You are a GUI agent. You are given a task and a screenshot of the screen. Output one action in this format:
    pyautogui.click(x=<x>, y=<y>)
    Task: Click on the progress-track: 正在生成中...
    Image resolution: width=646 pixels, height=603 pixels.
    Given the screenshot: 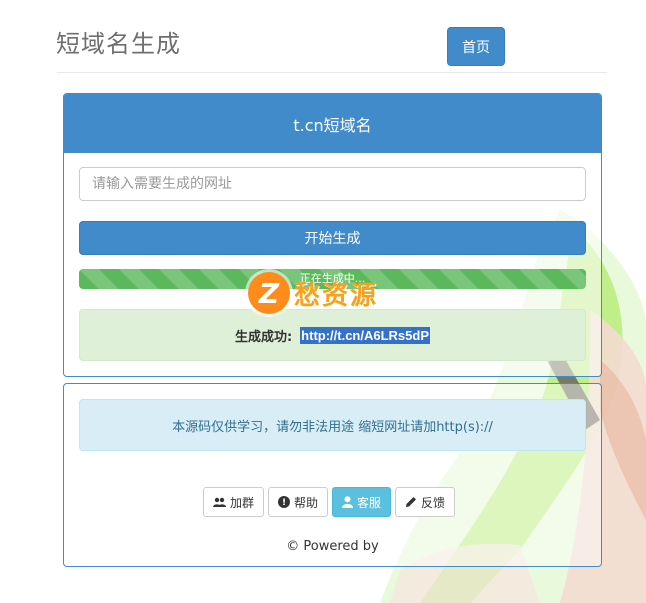 What is the action you would take?
    pyautogui.click(x=332, y=279)
    